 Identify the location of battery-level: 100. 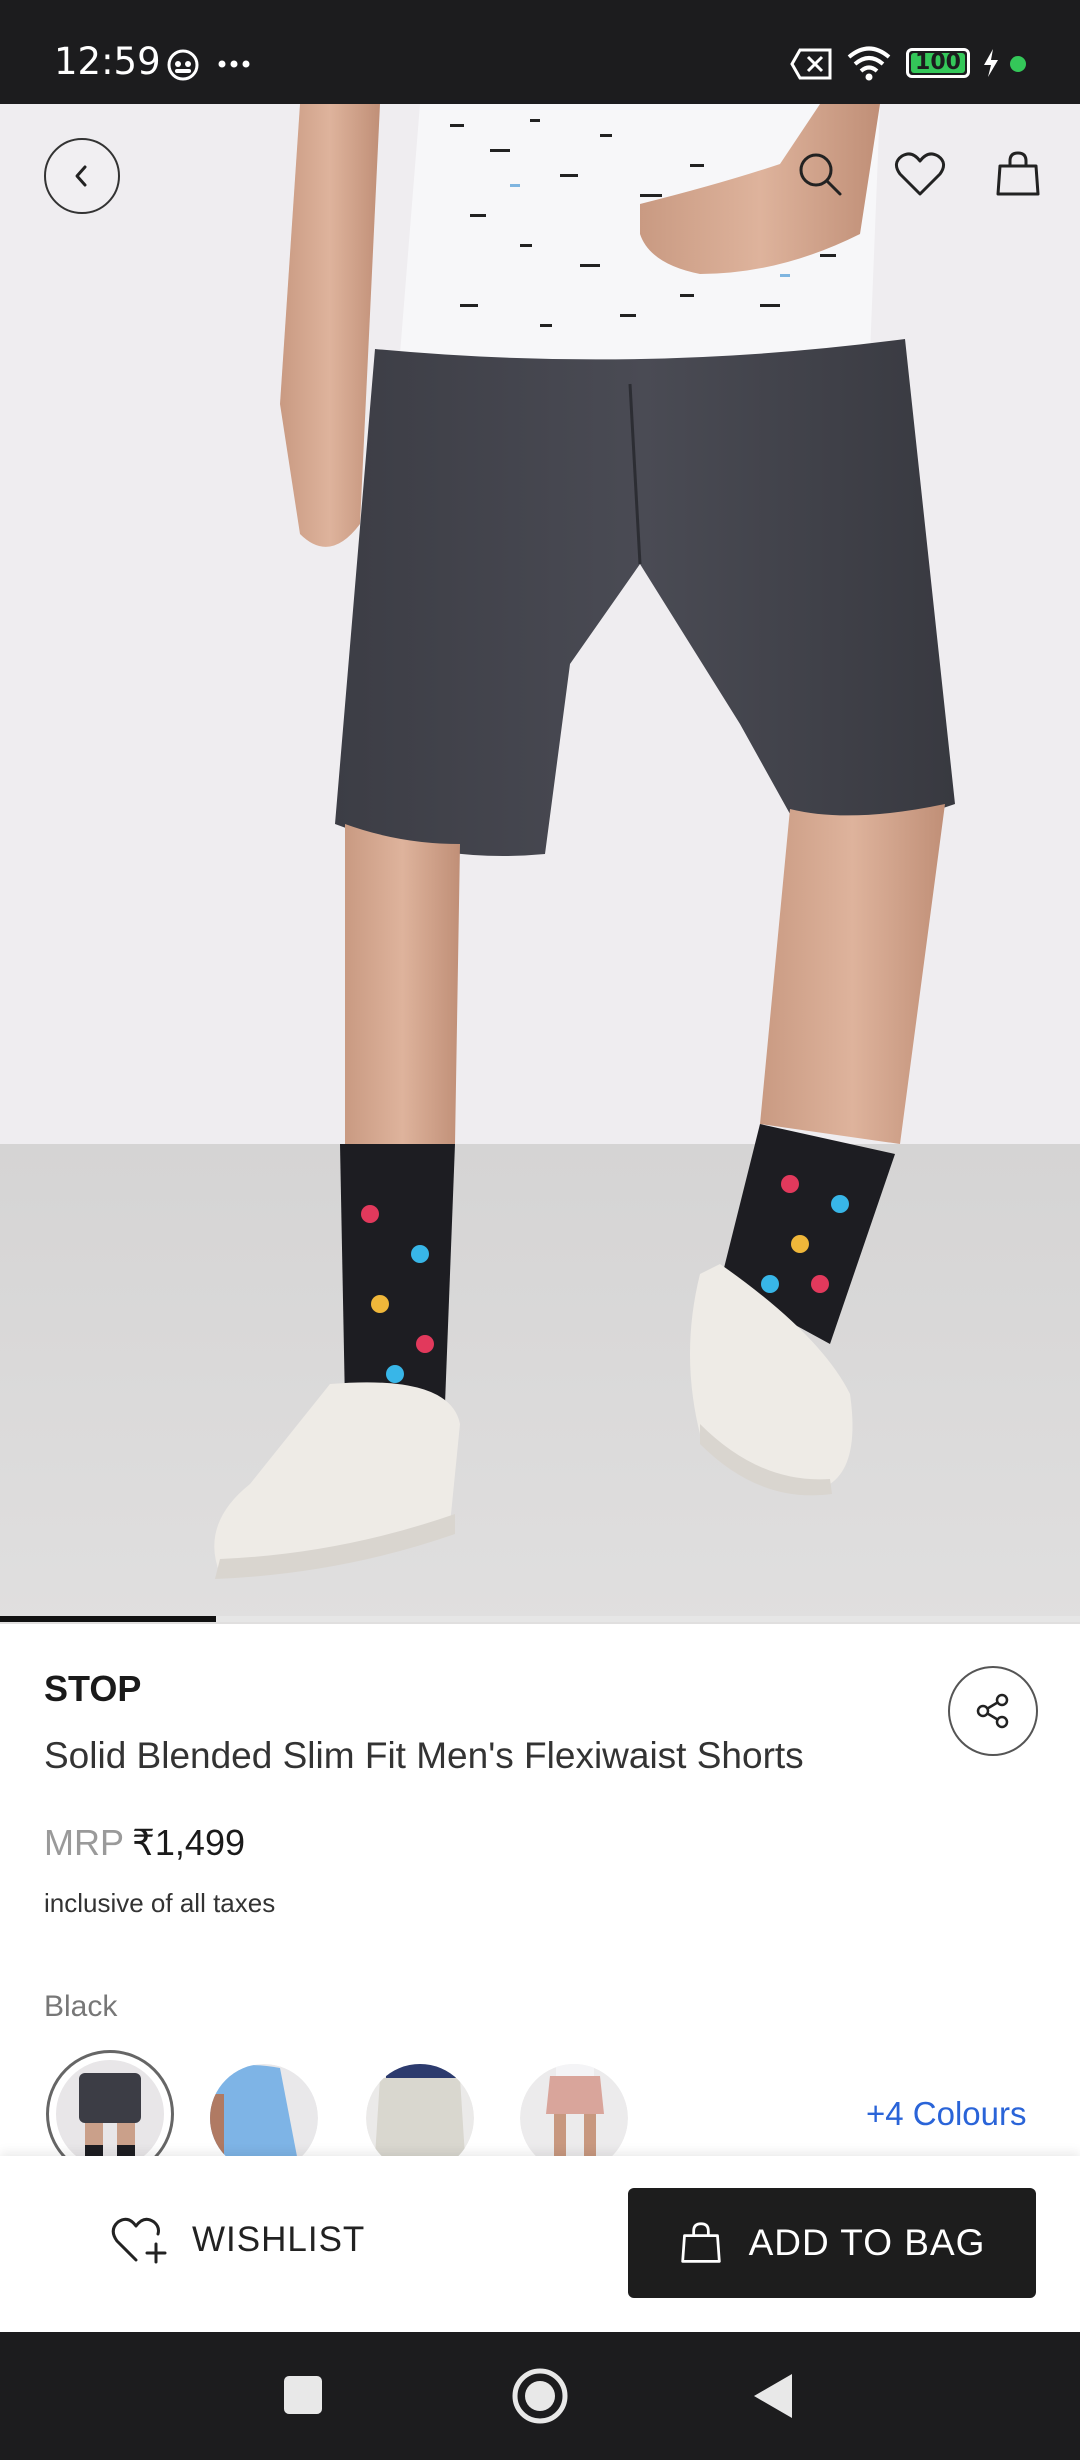
(938, 62).